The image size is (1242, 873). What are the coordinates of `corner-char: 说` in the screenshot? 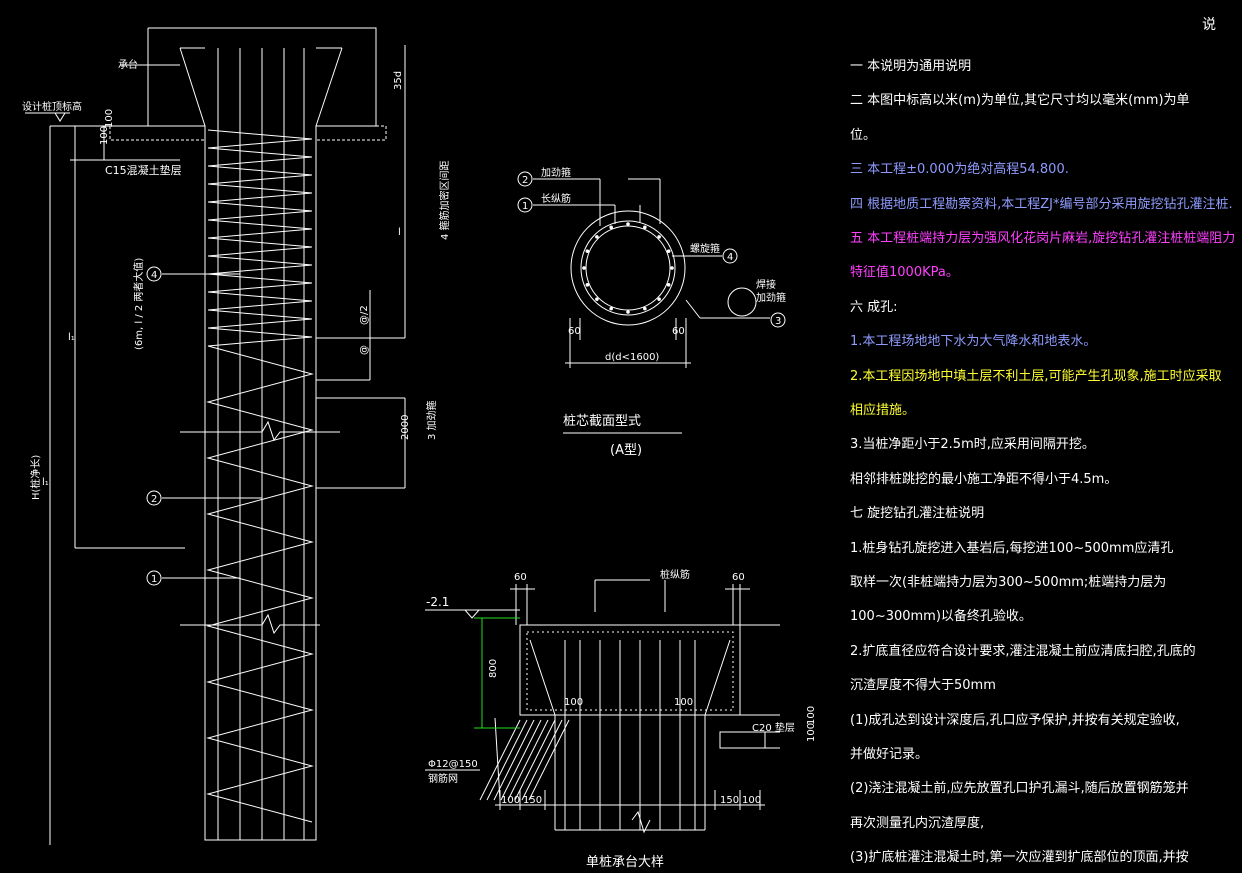 It's located at (1209, 25).